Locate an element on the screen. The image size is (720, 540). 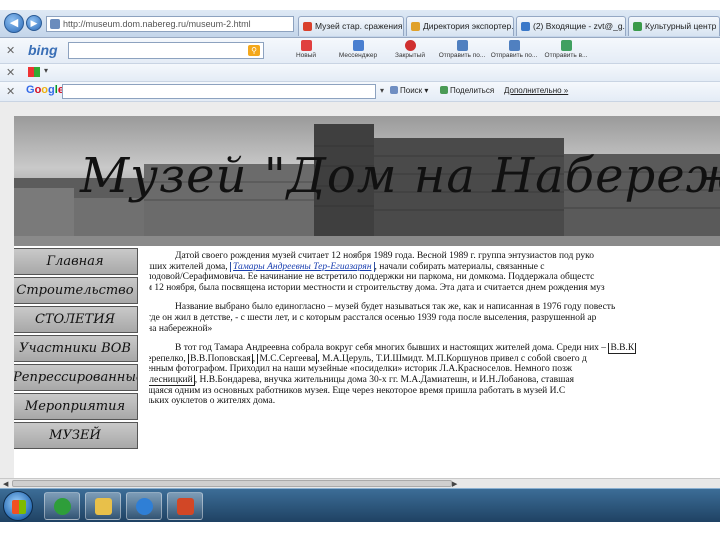
internet-explorer-icon is located at coordinates (144, 506).